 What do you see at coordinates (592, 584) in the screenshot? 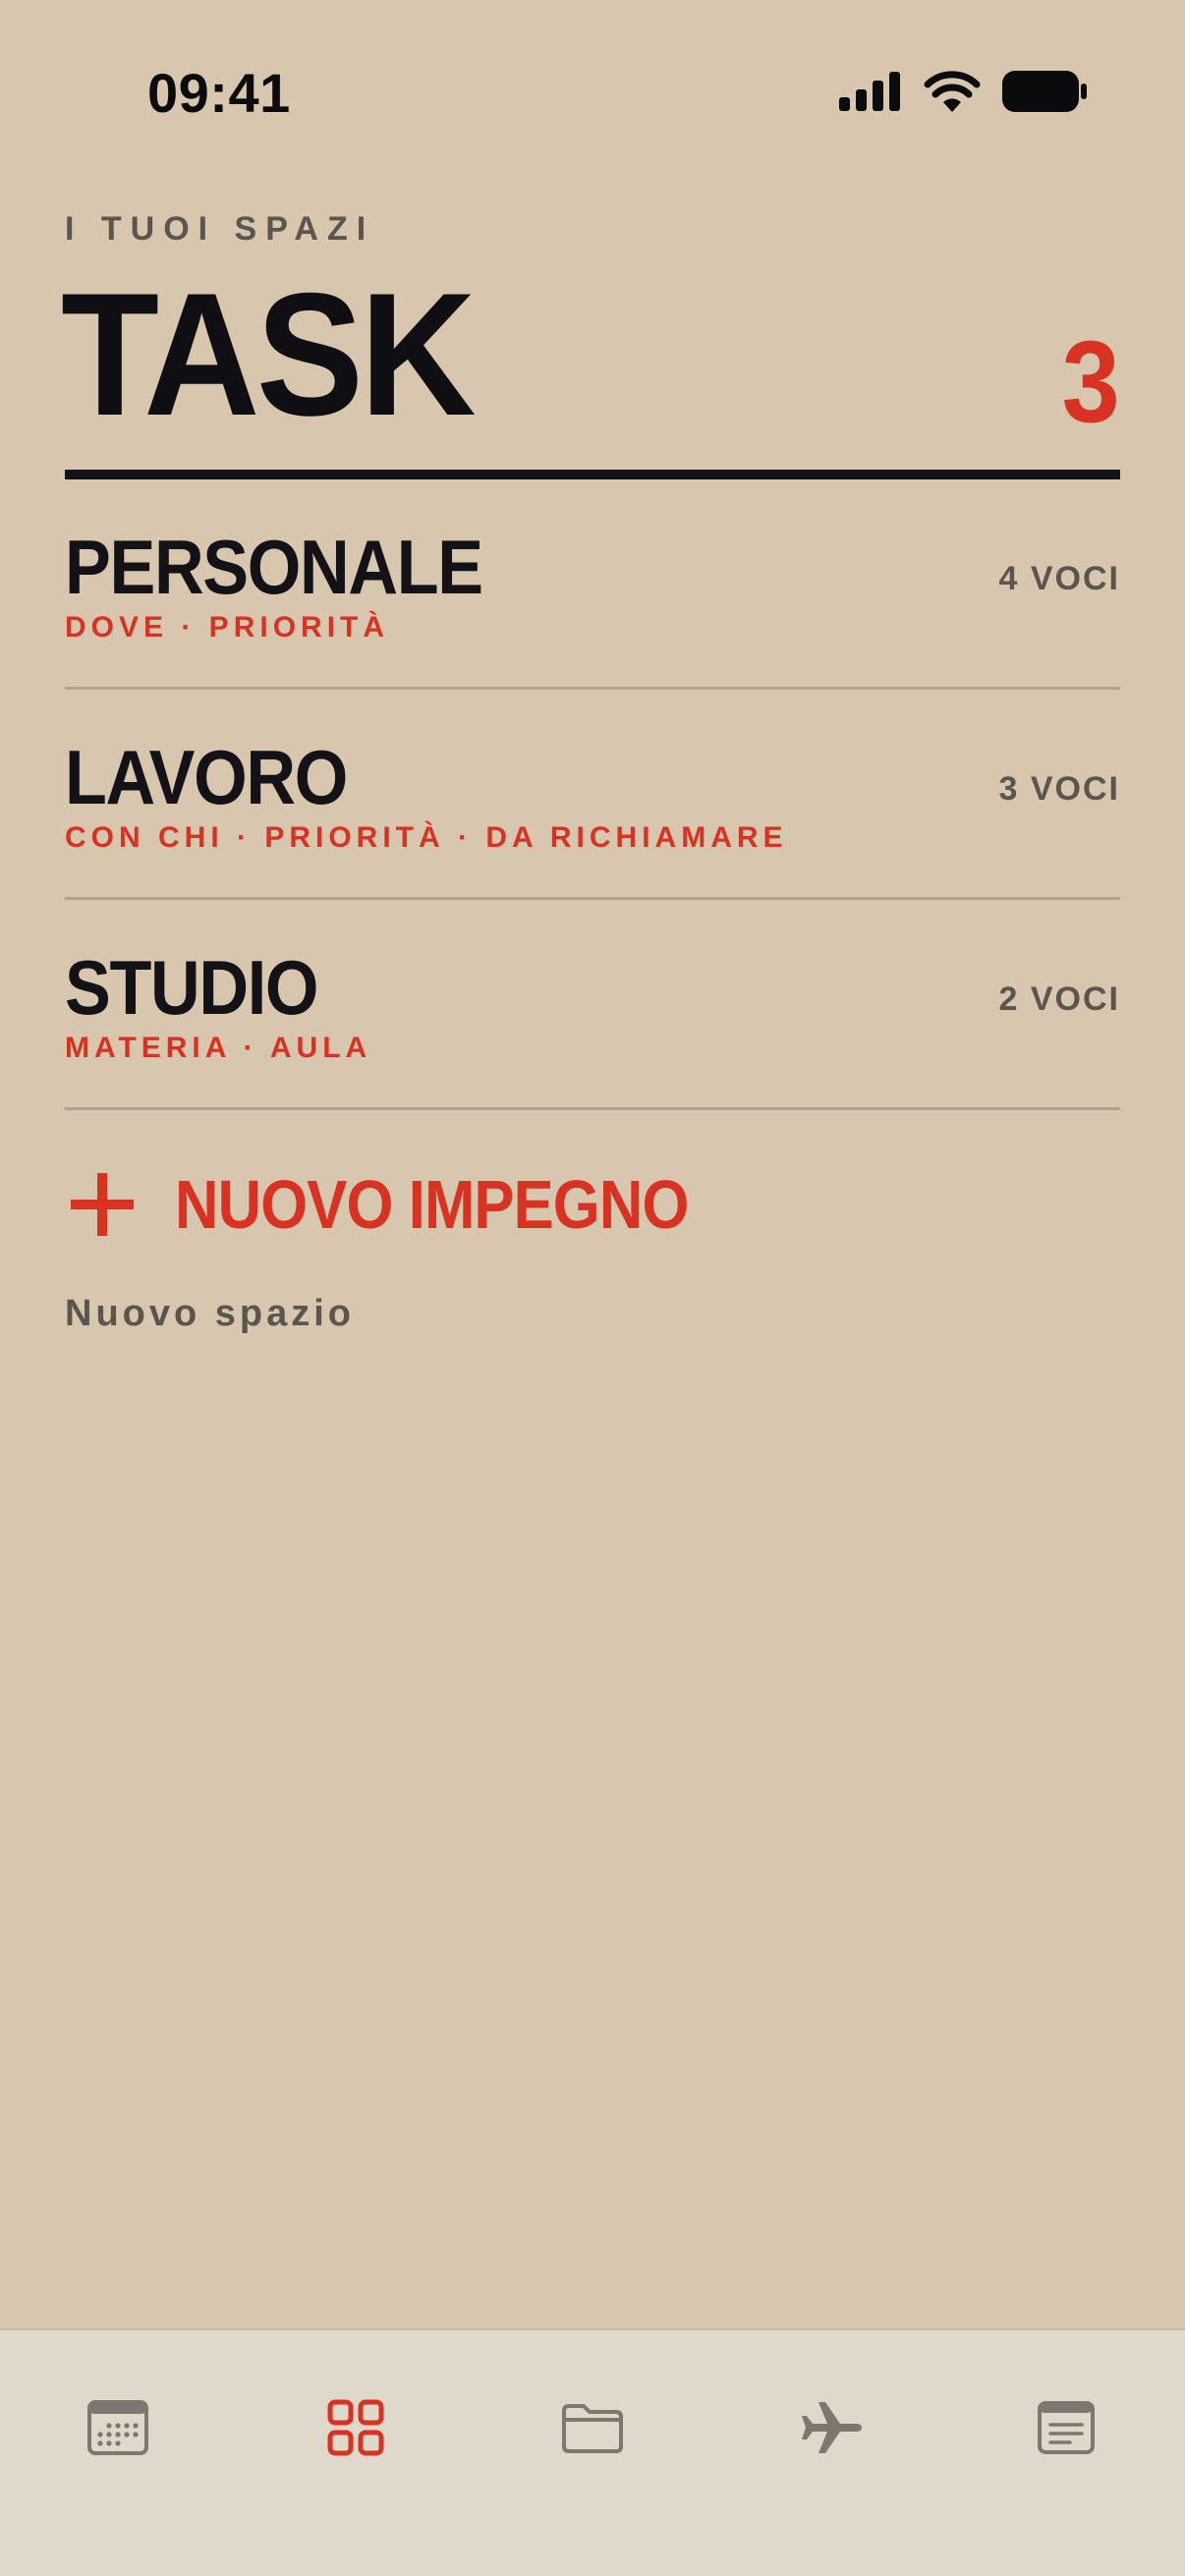
I see `space-item-personale: PERSONALE DOVE · PRIORITÀ 4 VOCI` at bounding box center [592, 584].